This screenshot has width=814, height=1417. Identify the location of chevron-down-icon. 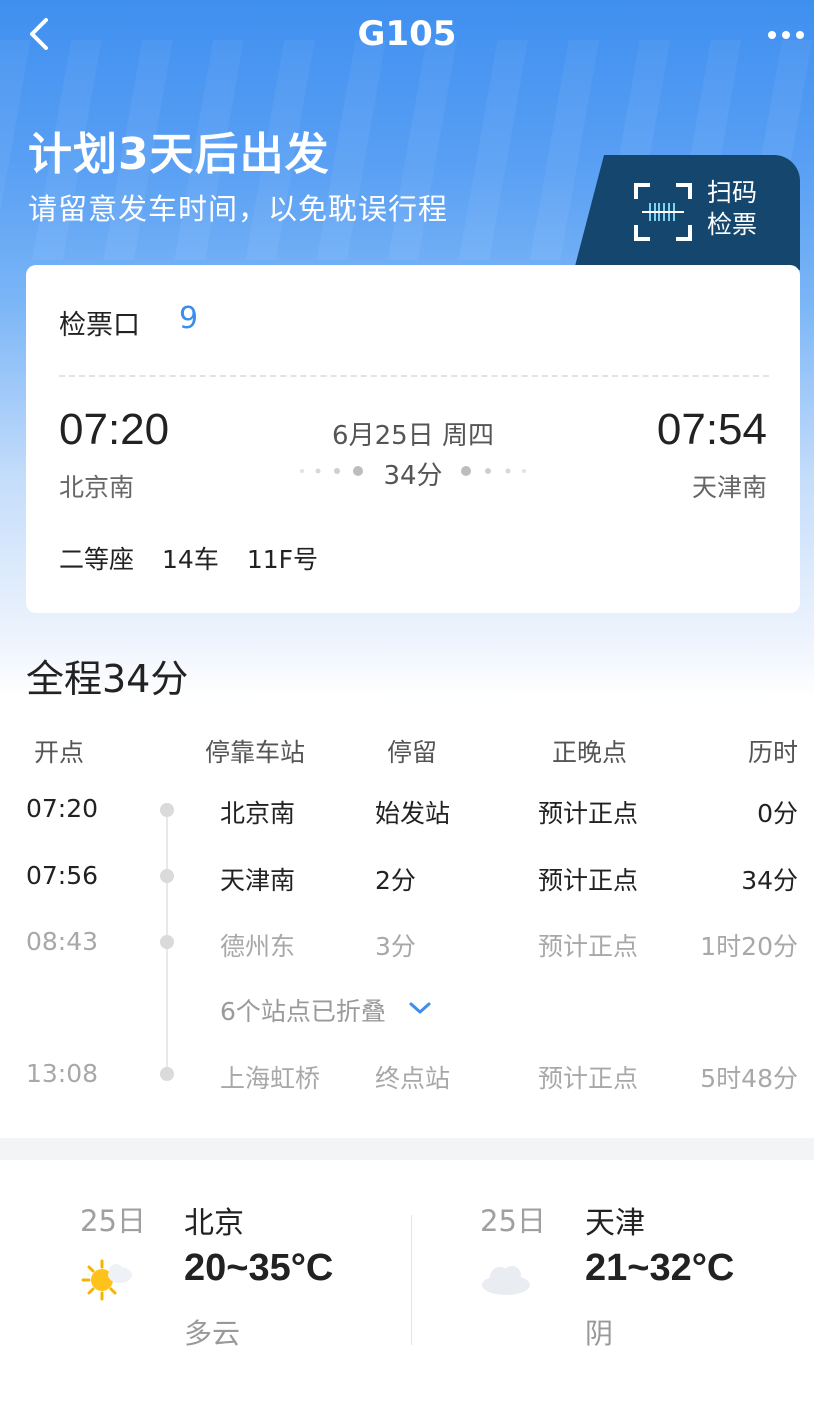
(420, 1008).